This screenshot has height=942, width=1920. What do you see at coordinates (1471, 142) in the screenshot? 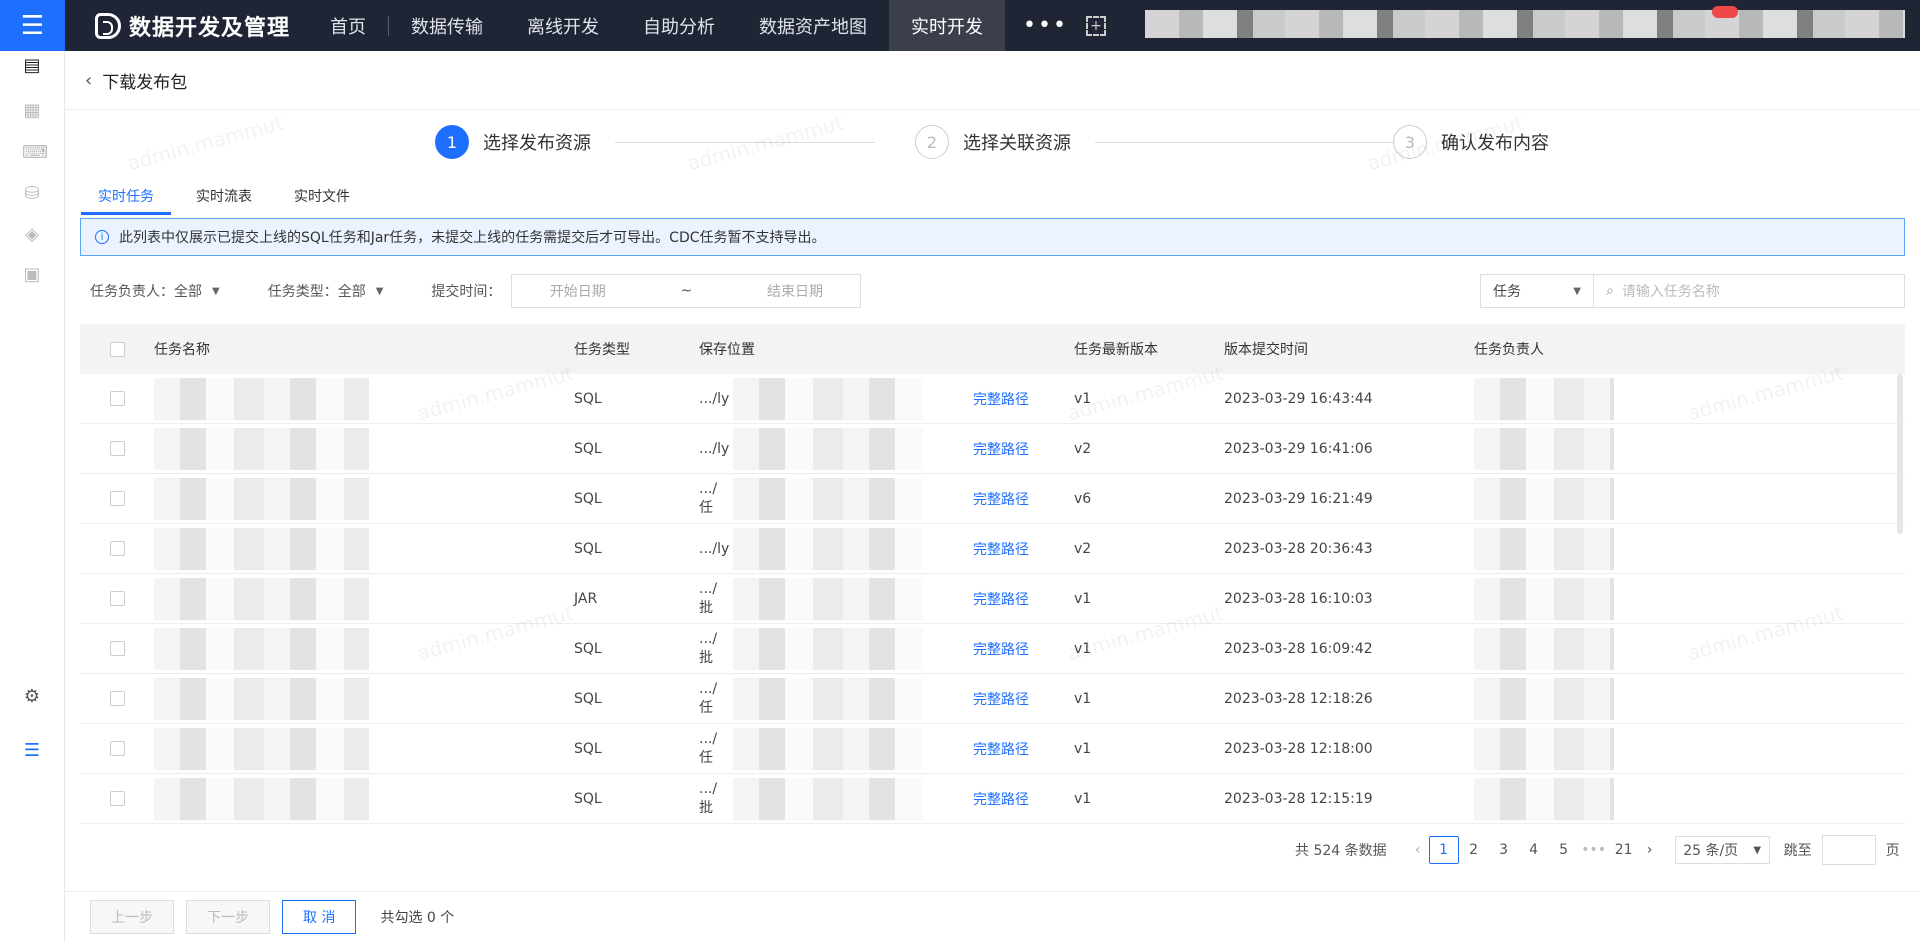
I see `step-3: 3 确认发布内容` at bounding box center [1471, 142].